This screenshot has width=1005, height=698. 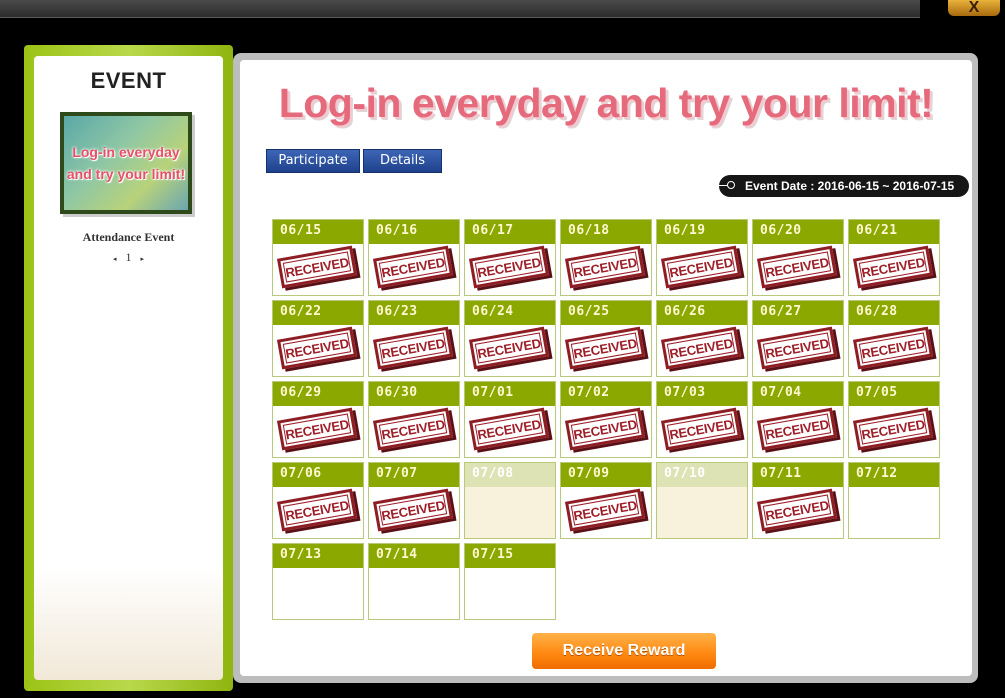 I want to click on calendar-day-date: 06/29, so click(x=318, y=394).